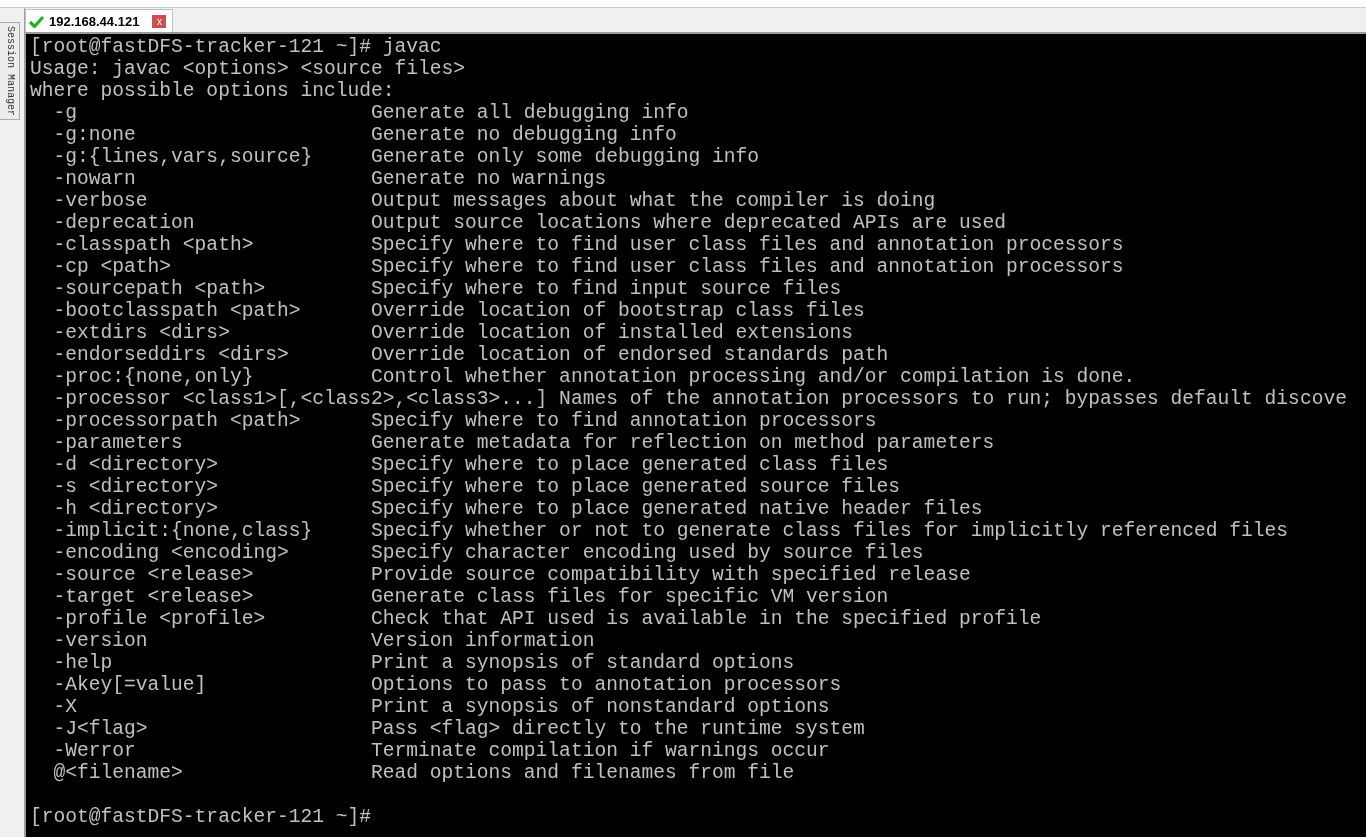 This screenshot has width=1366, height=837. Describe the element at coordinates (212, 91) in the screenshot. I see `terminal-line: where possible options include:` at that location.